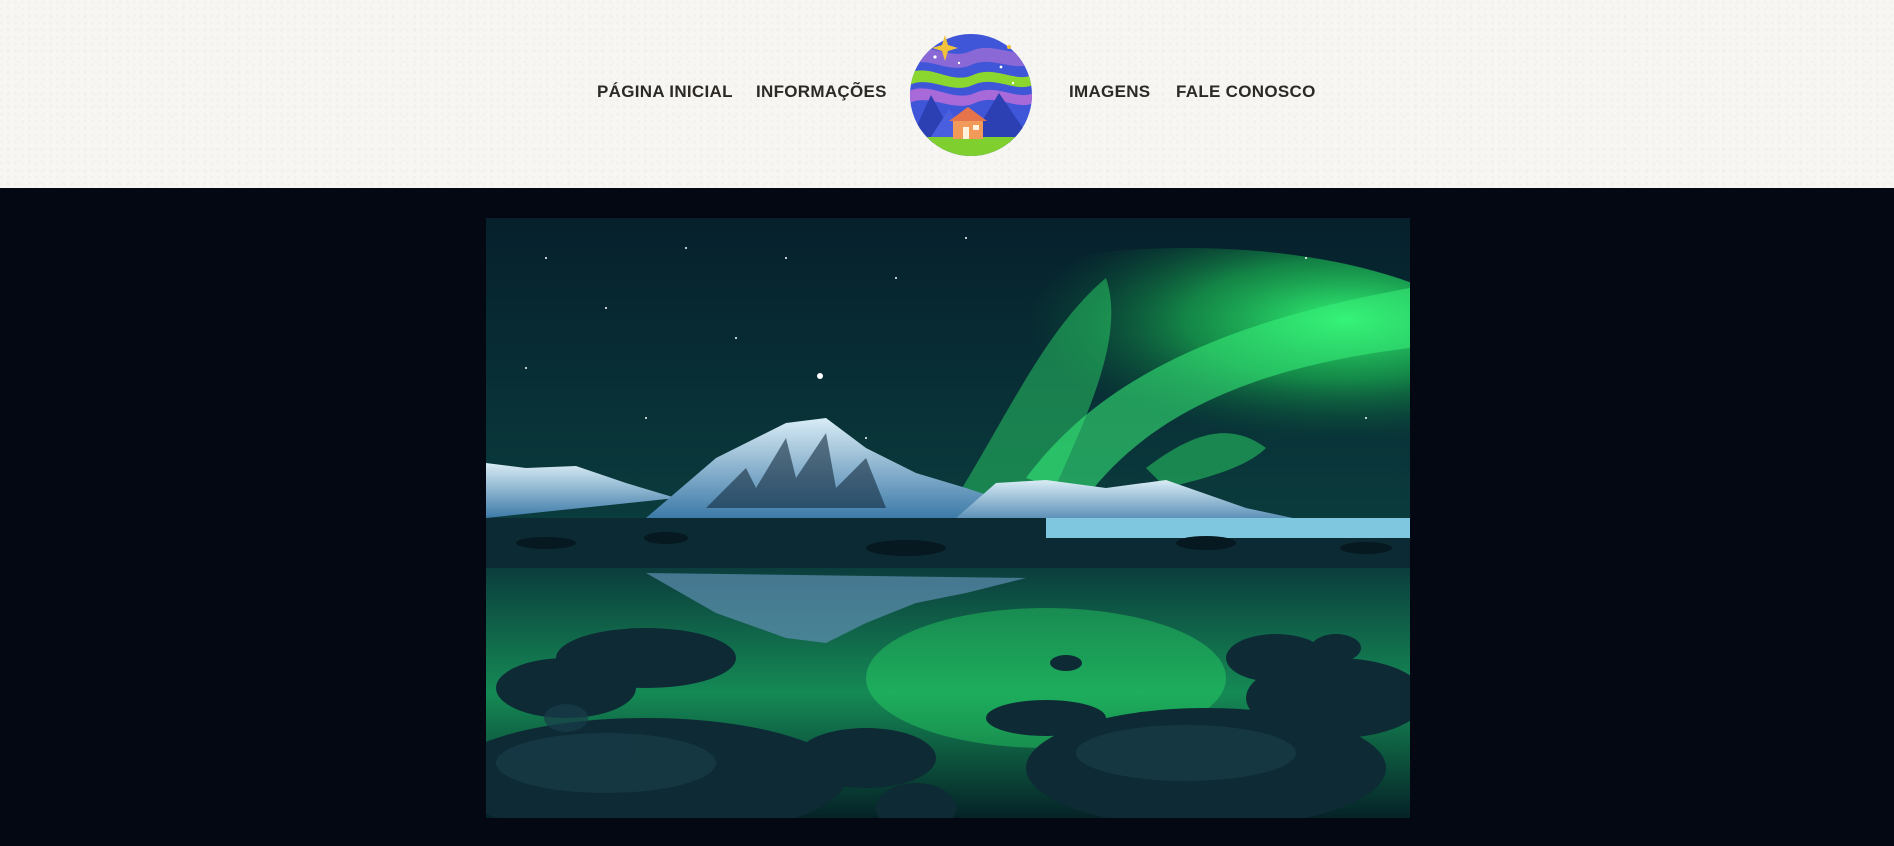 This screenshot has width=1894, height=846. Describe the element at coordinates (1109, 92) in the screenshot. I see `nav-link-images: IMAGENS` at that location.